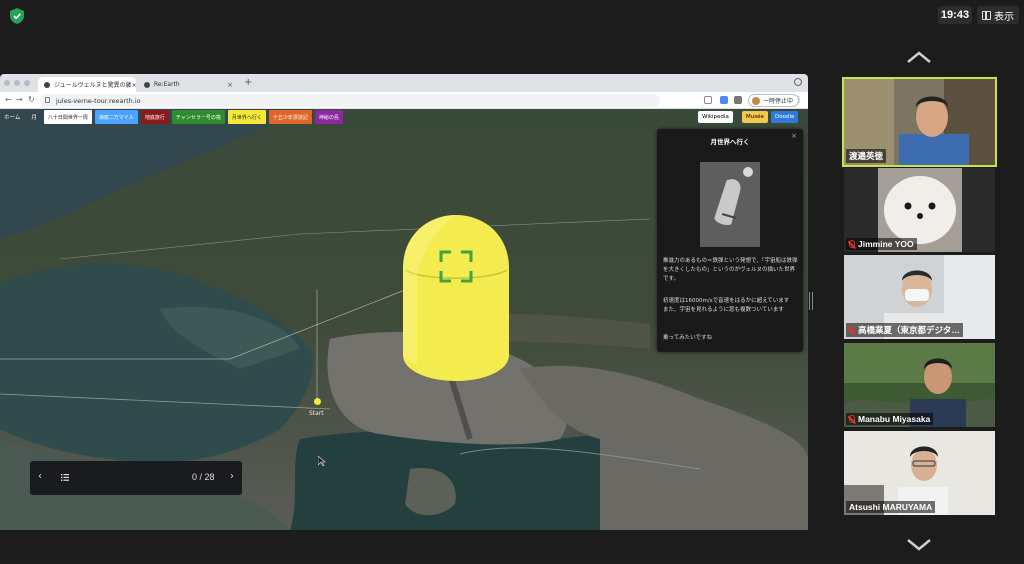 This screenshot has width=1024, height=564. I want to click on window-controls, so click(17, 83).